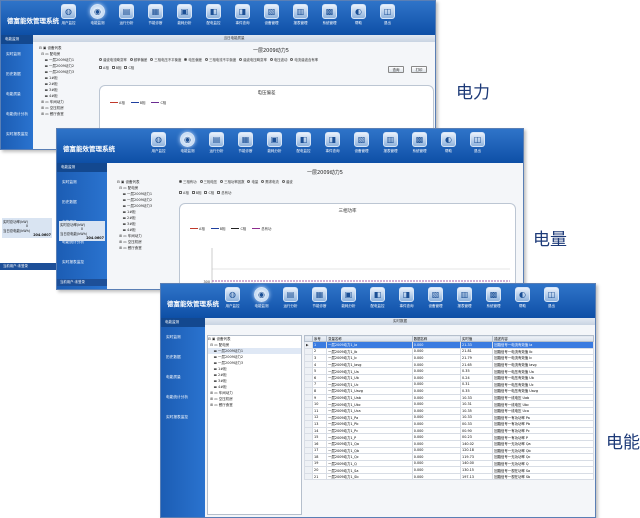 The width and height of the screenshot is (640, 518). Describe the element at coordinates (304, 59) in the screenshot. I see `option-radio: 电流谐波含有率` at that location.